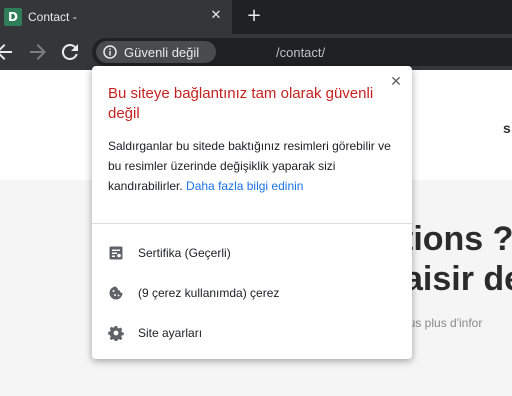 Image resolution: width=512 pixels, height=396 pixels. I want to click on browser-toolbar: Güvenli değil /contact/, so click(256, 52).